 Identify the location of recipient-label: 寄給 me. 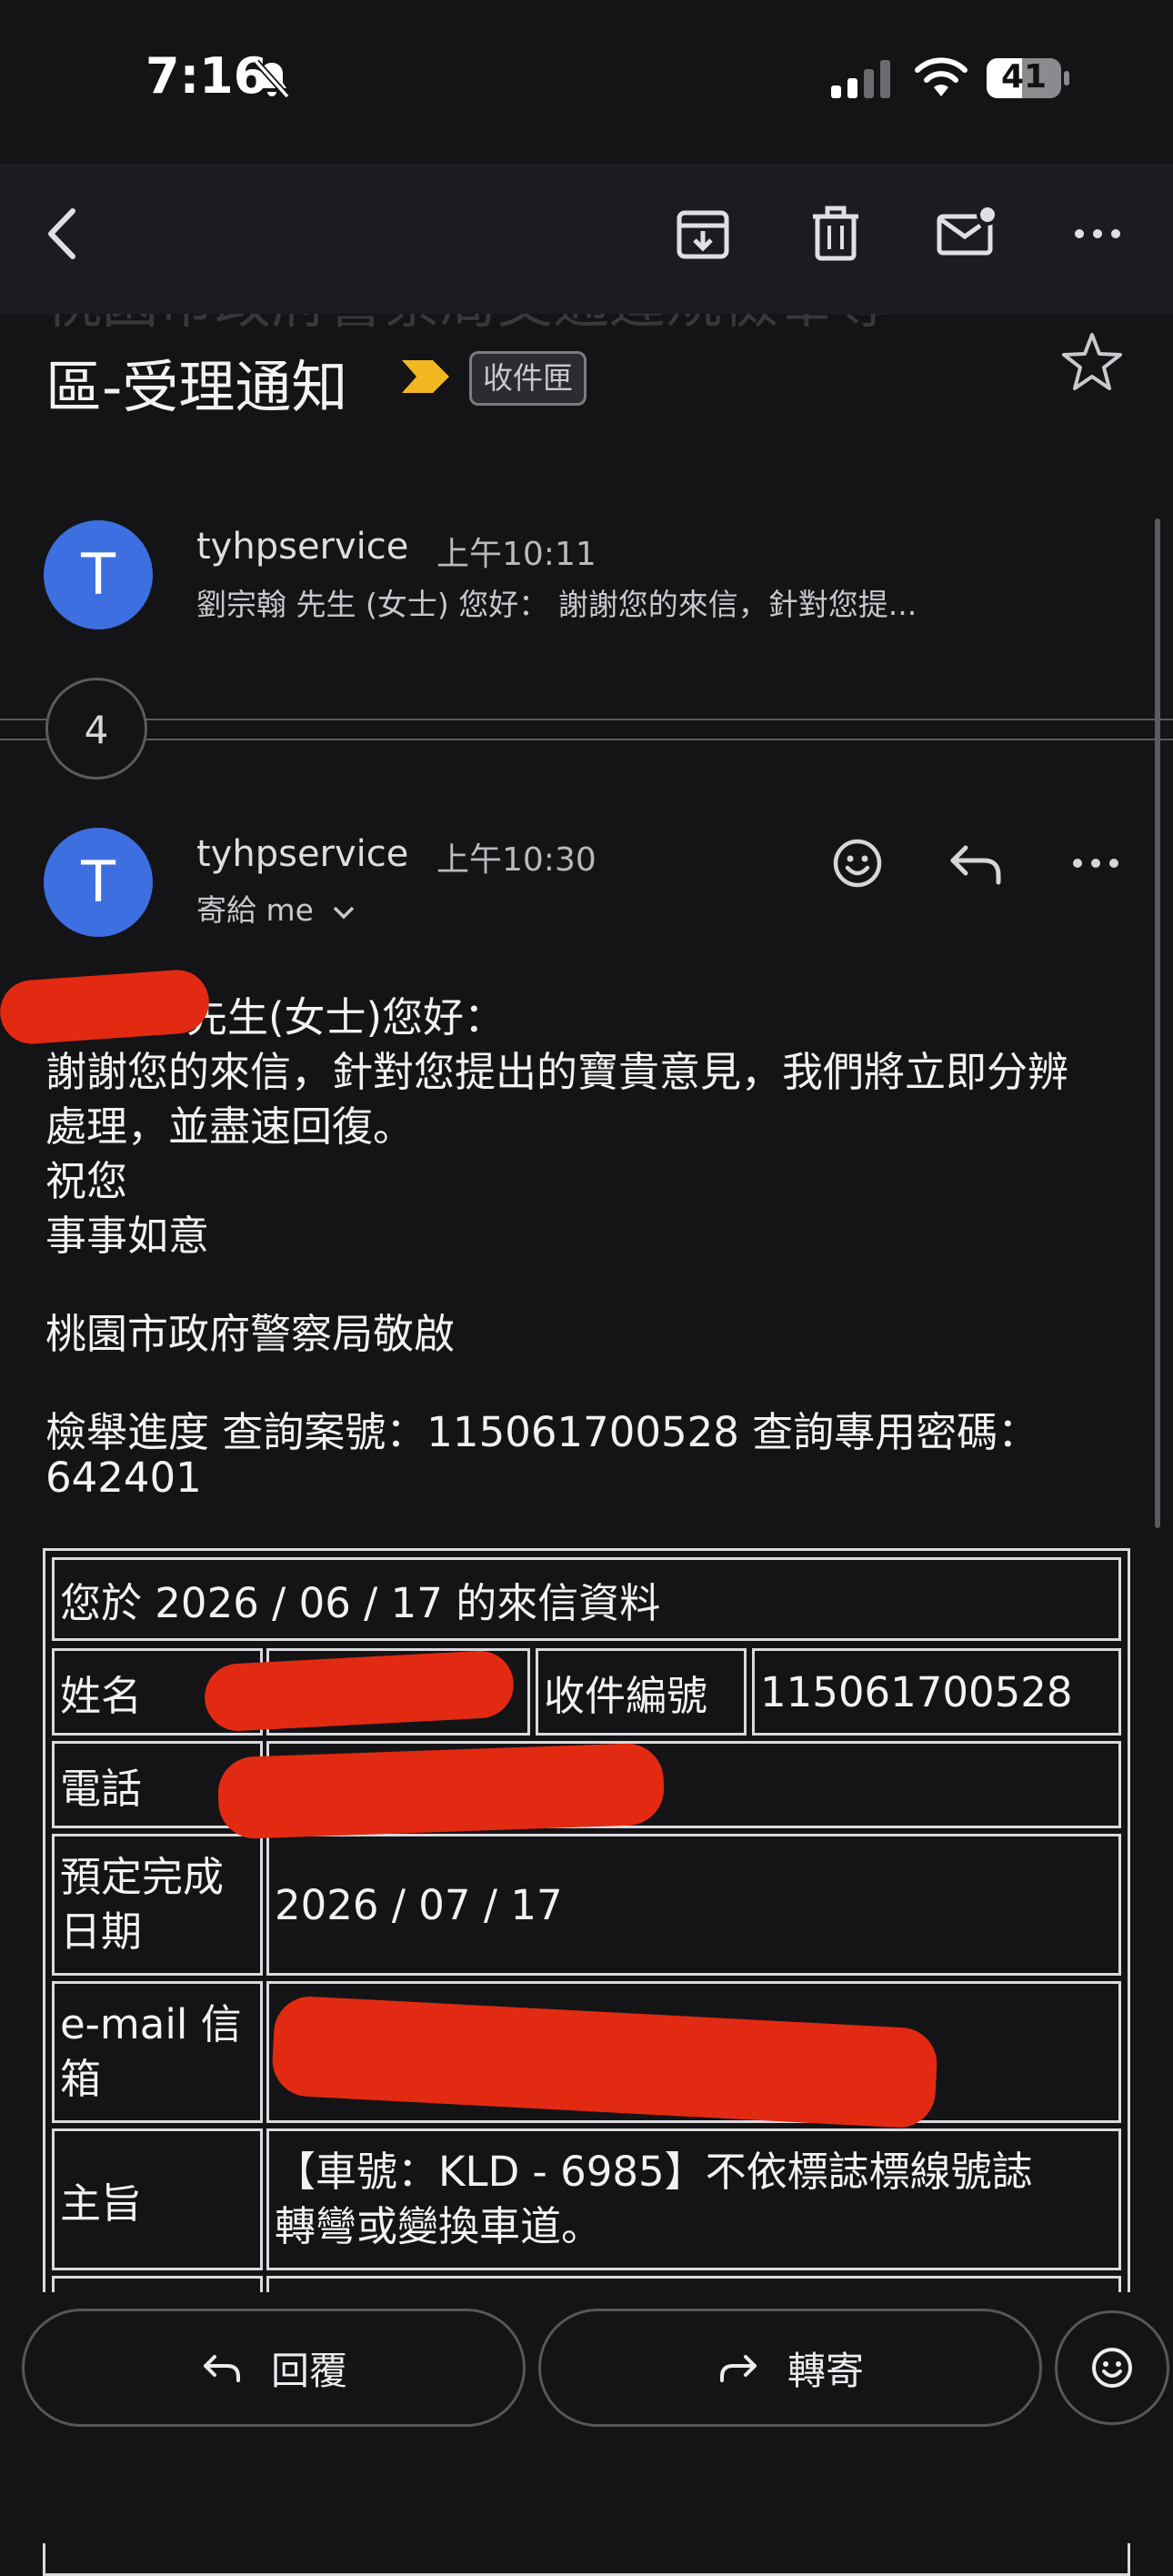
(255, 910).